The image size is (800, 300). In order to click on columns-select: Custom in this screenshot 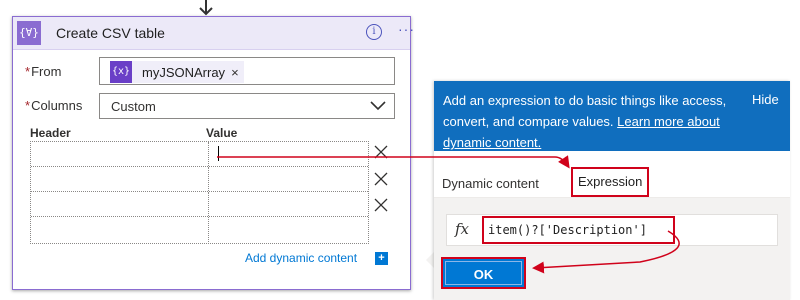, I will do `click(247, 106)`.